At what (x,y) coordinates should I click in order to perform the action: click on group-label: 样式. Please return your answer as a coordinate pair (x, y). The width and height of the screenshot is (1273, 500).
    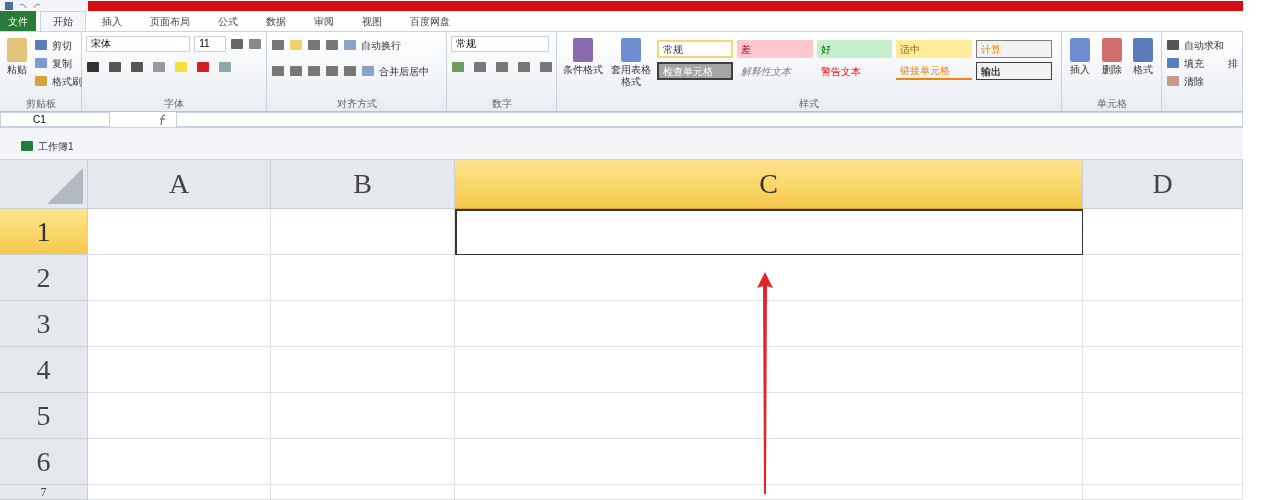
    Looking at the image, I should click on (809, 104).